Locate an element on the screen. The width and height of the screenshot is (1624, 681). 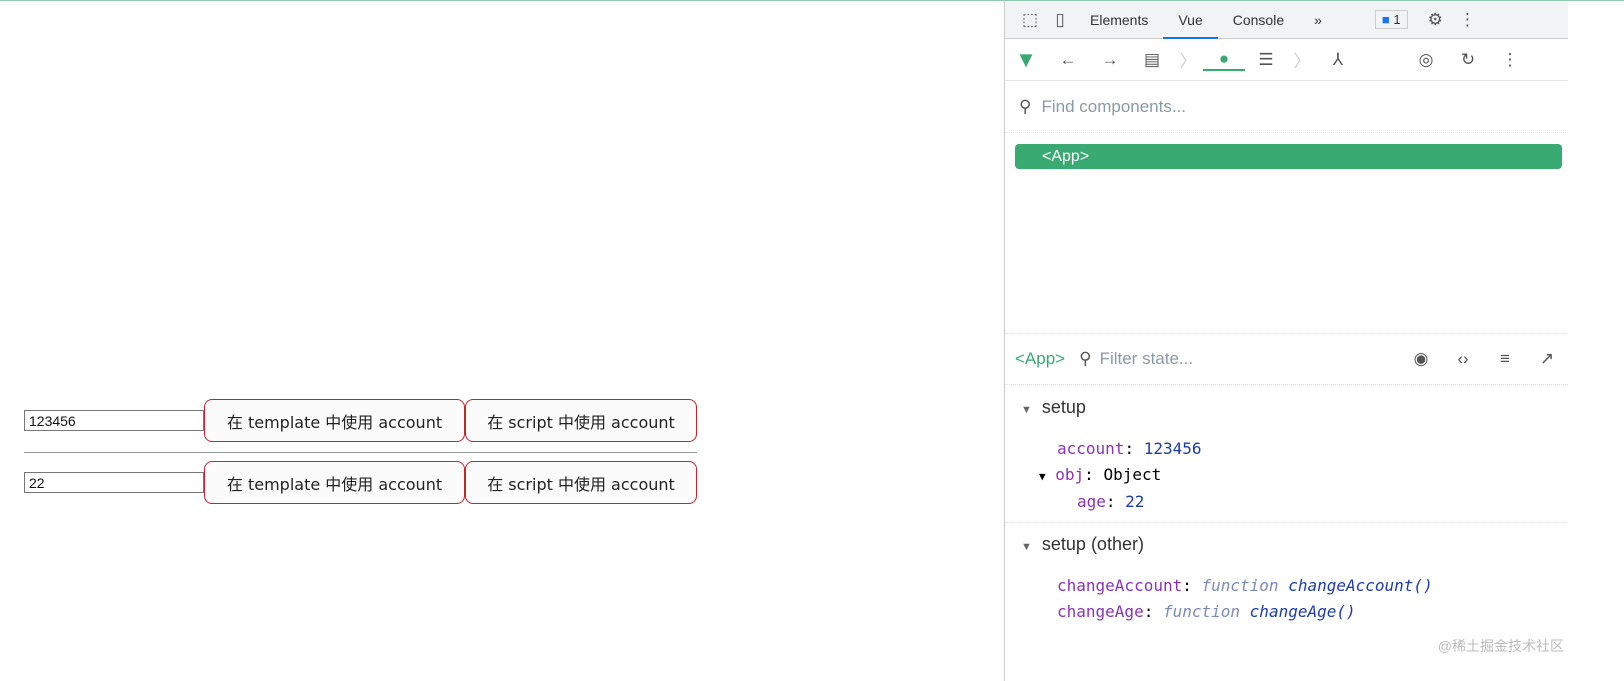
components-compass-icon: ● is located at coordinates (1224, 60).